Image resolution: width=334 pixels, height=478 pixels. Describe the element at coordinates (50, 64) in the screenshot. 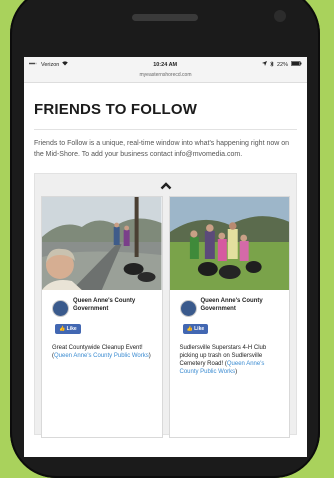

I see `carrier-label: Verizon` at that location.